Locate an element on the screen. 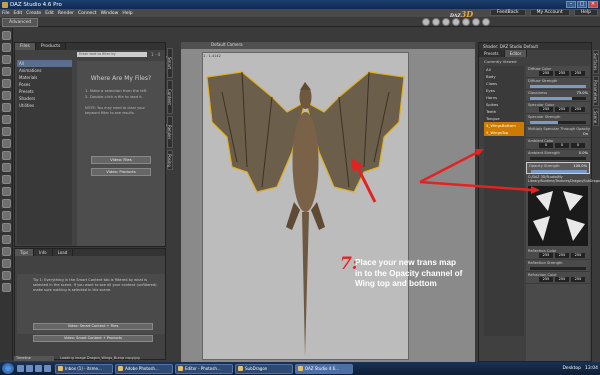 This screenshot has height=375, width=600. system-tray: Desktop 13:04 is located at coordinates (580, 368).